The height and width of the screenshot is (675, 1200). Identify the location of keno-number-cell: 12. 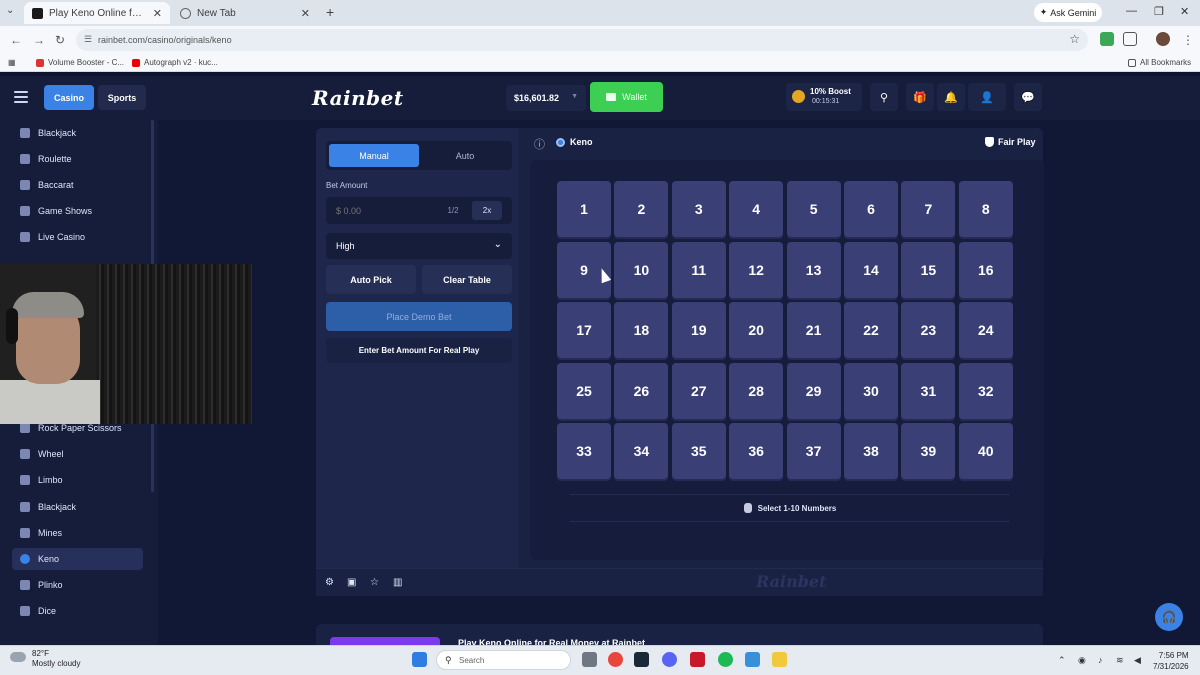
(756, 269).